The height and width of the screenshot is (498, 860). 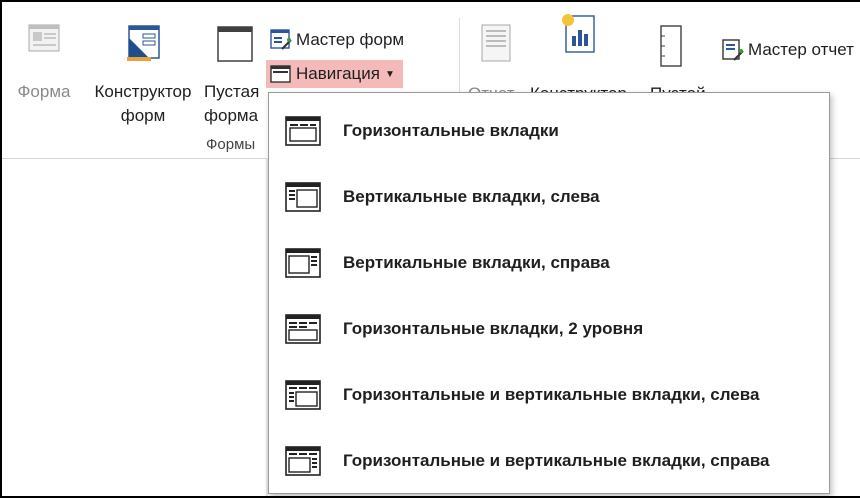 I want to click on blank-report-label-partial: Пустой, so click(x=678, y=87).